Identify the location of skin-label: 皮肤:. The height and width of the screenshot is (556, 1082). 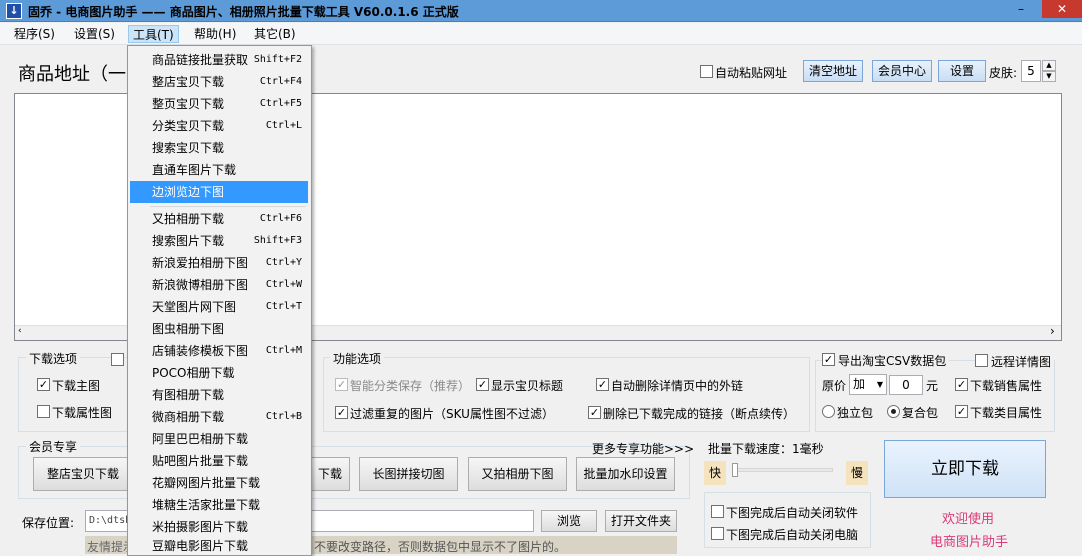
(1003, 73).